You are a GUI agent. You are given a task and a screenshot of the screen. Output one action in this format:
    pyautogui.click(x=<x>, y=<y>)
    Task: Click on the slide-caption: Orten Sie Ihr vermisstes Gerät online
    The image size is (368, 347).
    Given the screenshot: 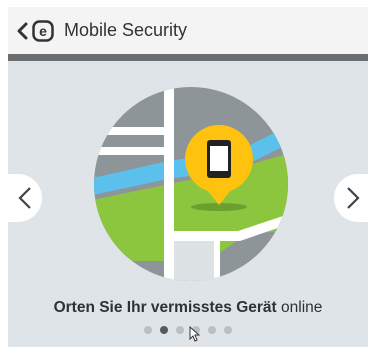 What is the action you would take?
    pyautogui.click(x=188, y=308)
    